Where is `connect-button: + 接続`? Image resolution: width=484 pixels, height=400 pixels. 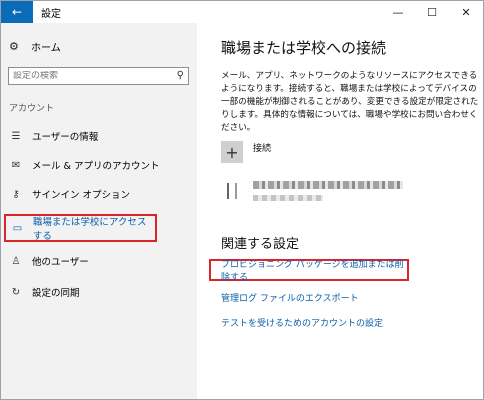 connect-button: + 接続 is located at coordinates (246, 152).